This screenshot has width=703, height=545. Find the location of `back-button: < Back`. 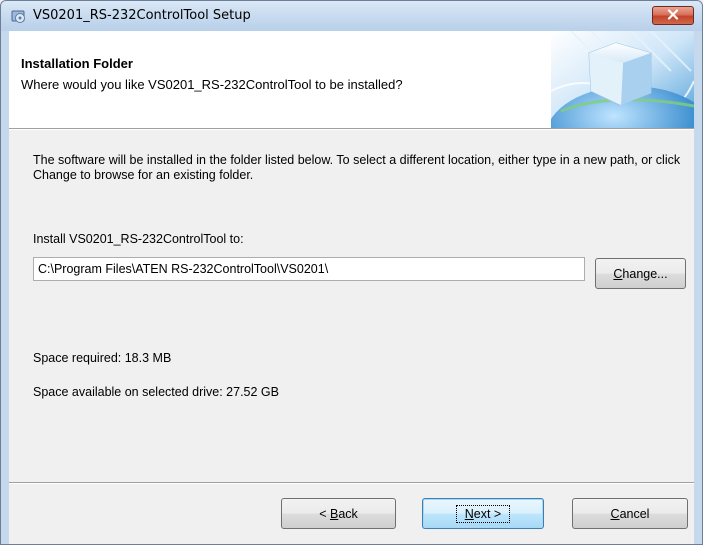

back-button: < Back is located at coordinates (338, 513).